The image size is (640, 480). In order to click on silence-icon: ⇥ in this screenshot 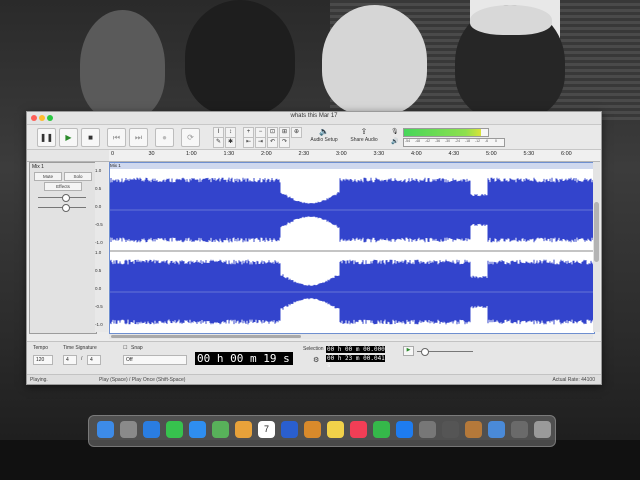, I will do `click(260, 142)`.